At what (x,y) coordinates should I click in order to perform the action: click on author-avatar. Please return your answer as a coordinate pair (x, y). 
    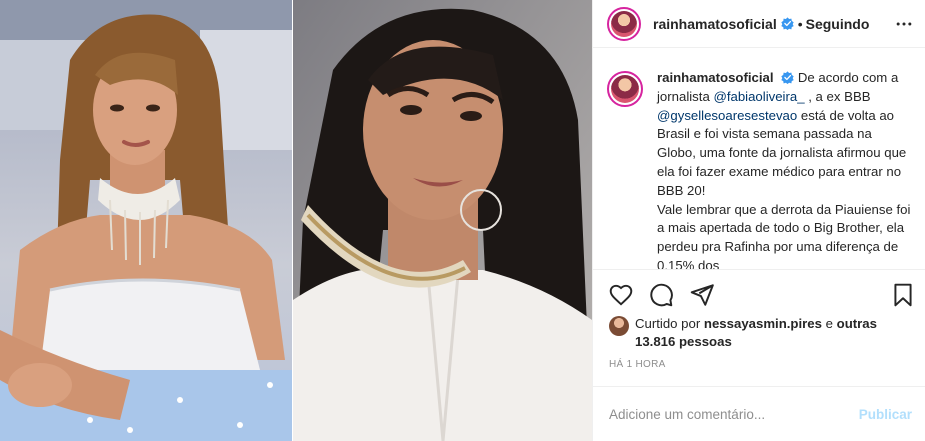
    Looking at the image, I should click on (624, 23).